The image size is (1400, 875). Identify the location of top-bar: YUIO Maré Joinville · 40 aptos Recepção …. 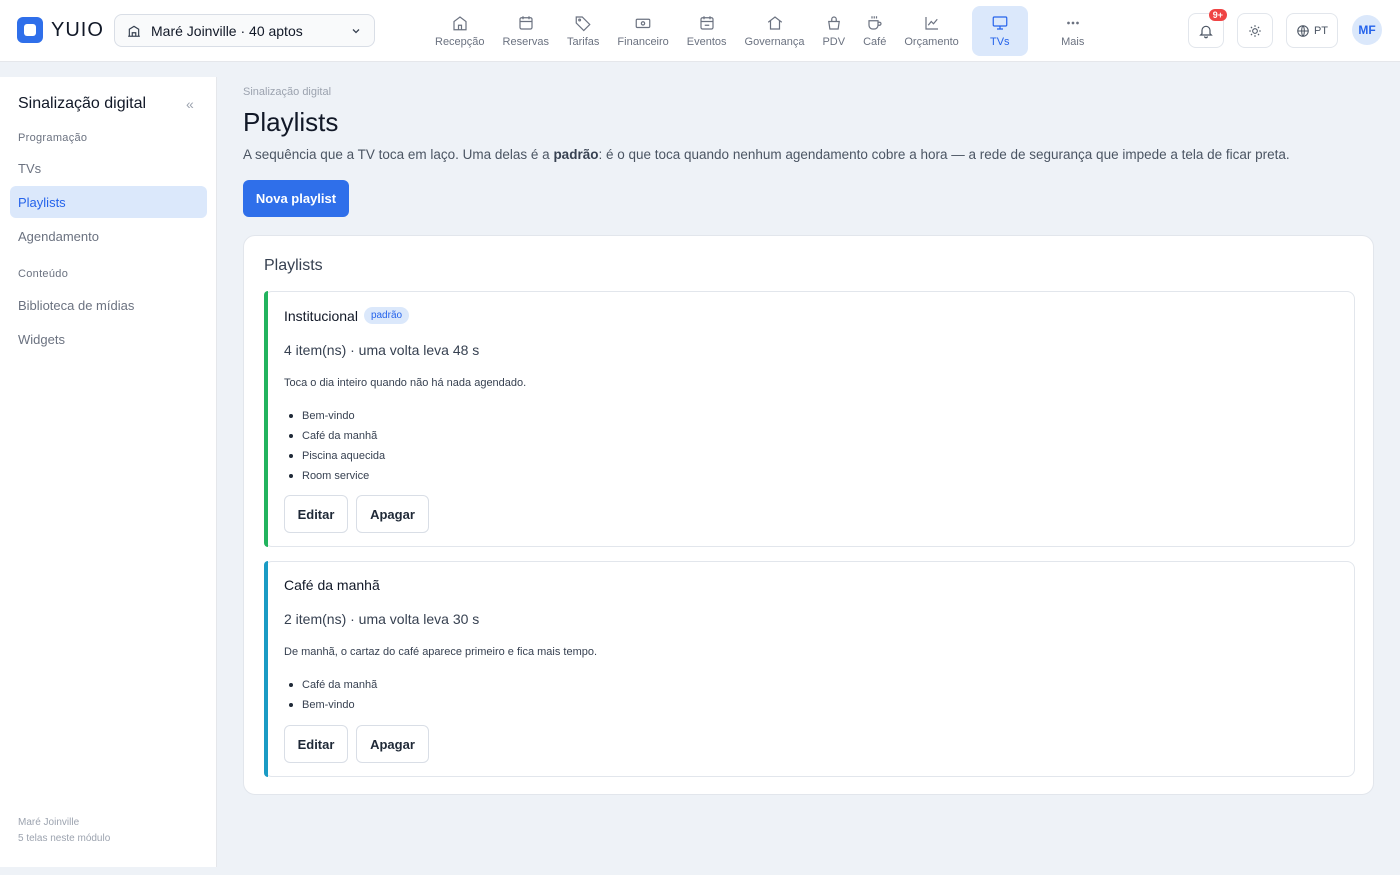
(700, 31).